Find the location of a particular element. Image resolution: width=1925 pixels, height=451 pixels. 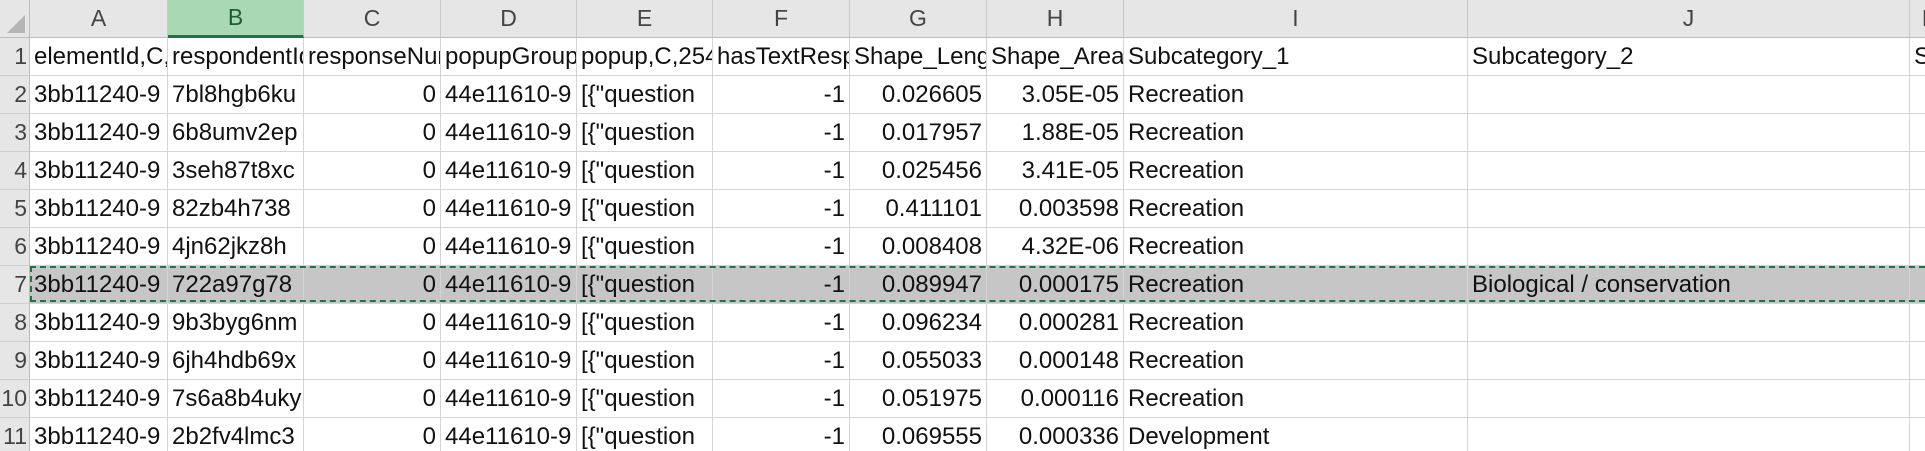

cell-i10: Recreation is located at coordinates (1296, 399).